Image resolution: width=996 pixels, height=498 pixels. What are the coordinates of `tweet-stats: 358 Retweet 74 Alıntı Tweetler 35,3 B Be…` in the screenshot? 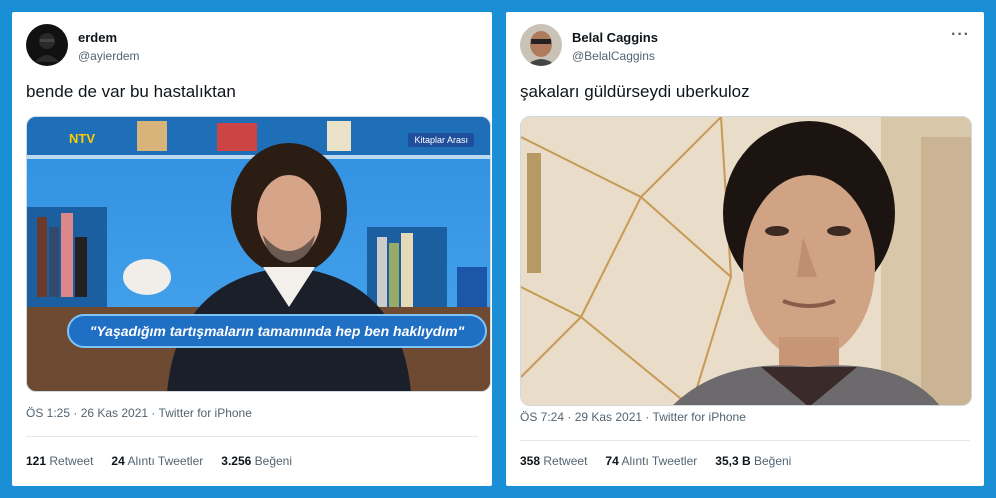 It's located at (655, 461).